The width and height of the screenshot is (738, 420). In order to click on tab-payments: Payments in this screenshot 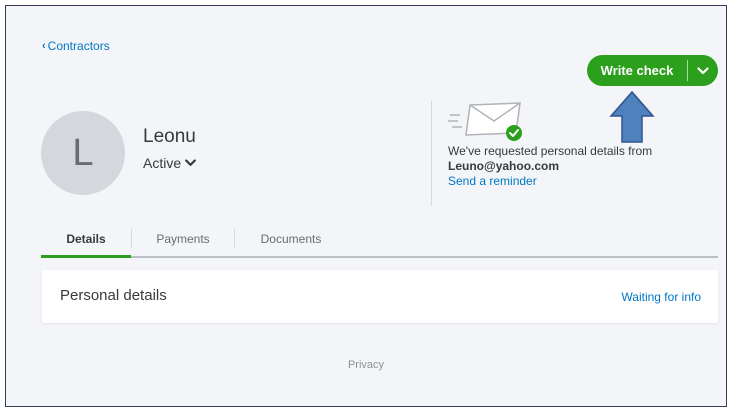, I will do `click(183, 238)`.